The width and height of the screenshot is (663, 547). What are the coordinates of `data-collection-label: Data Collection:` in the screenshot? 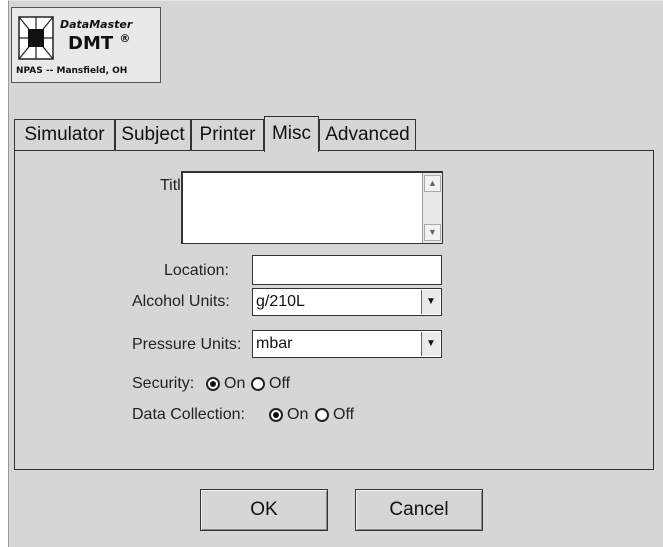 It's located at (188, 414).